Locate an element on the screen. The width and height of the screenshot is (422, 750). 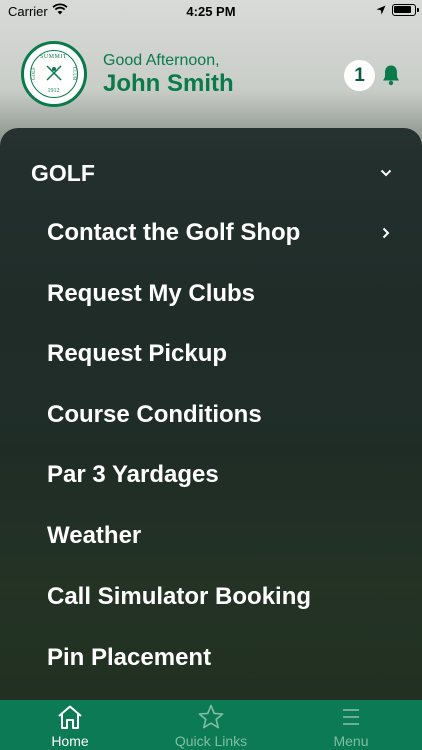
menu-item-pin-placement: Pin Placement is located at coordinates (211, 659).